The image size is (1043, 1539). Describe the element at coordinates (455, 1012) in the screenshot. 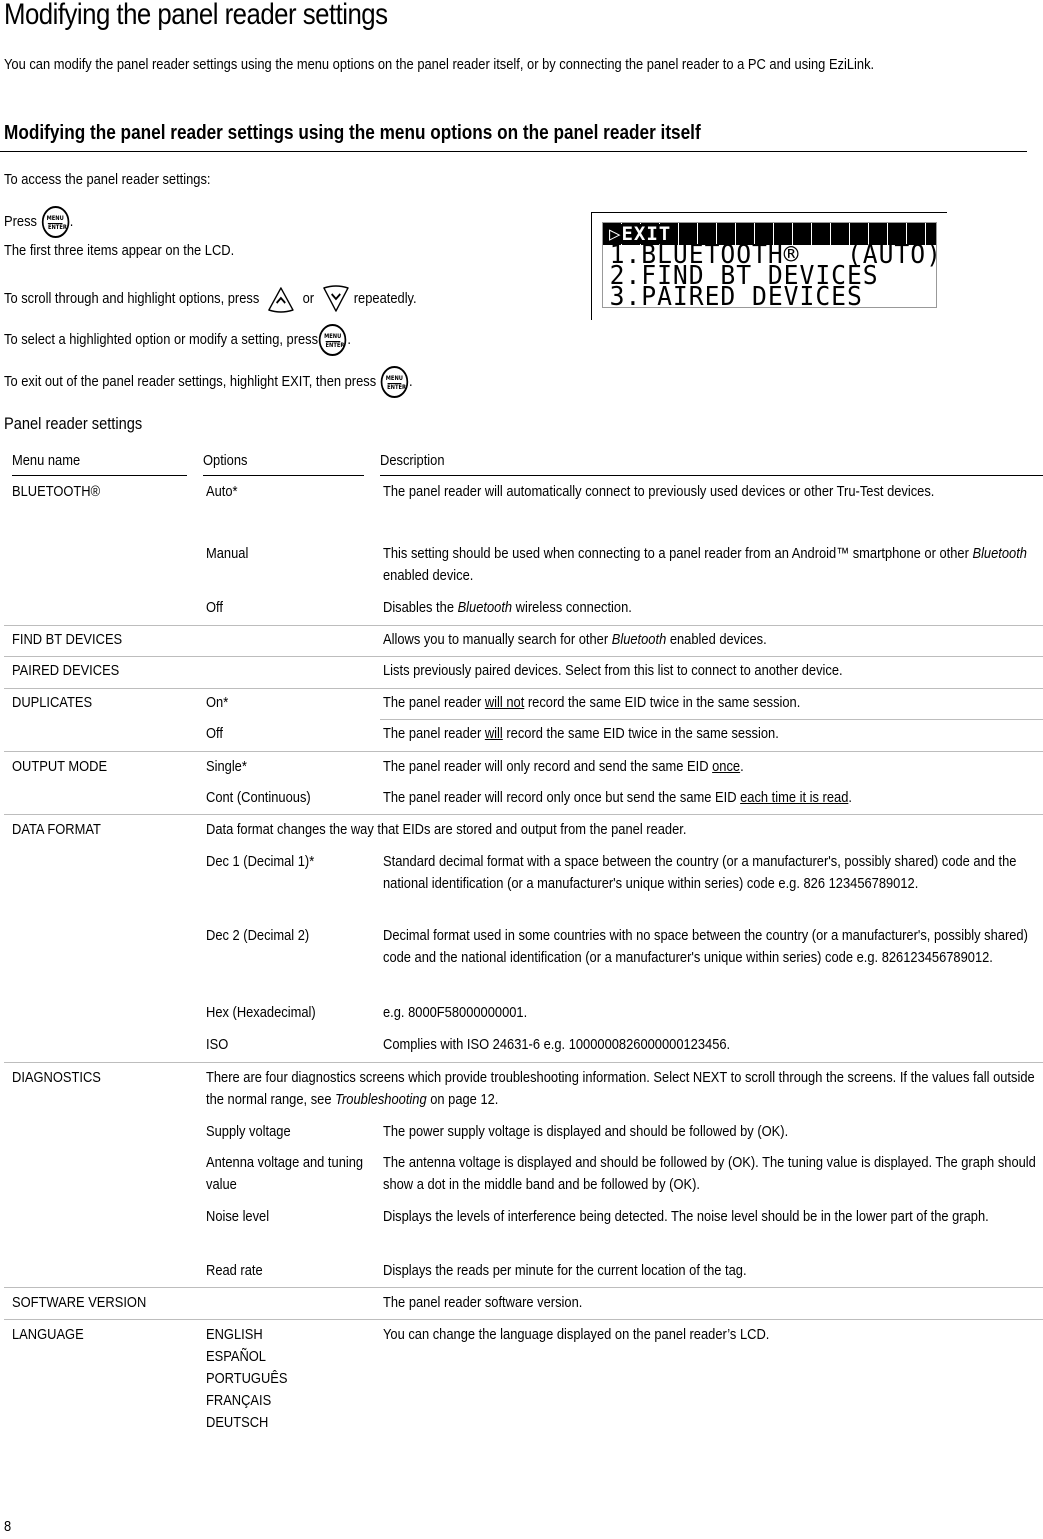

I see `row-description: e.g. 8000F58000000001.` at that location.